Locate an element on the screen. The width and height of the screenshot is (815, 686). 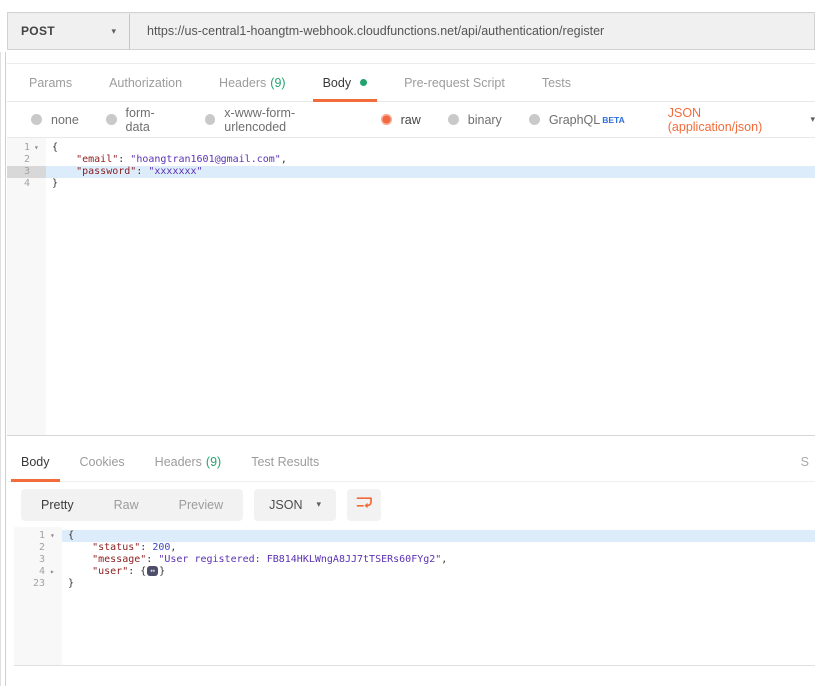
radio-label: binary is located at coordinates (484, 119).